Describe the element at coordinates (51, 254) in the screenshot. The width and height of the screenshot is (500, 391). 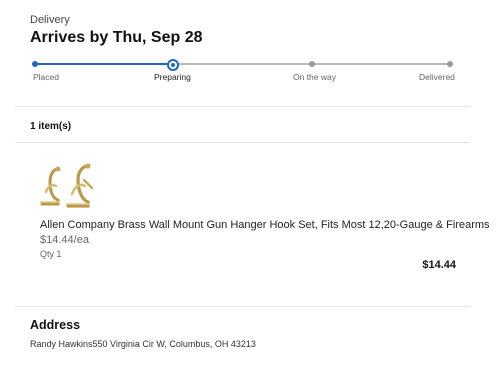
I see `quantity: Qty 1` at that location.